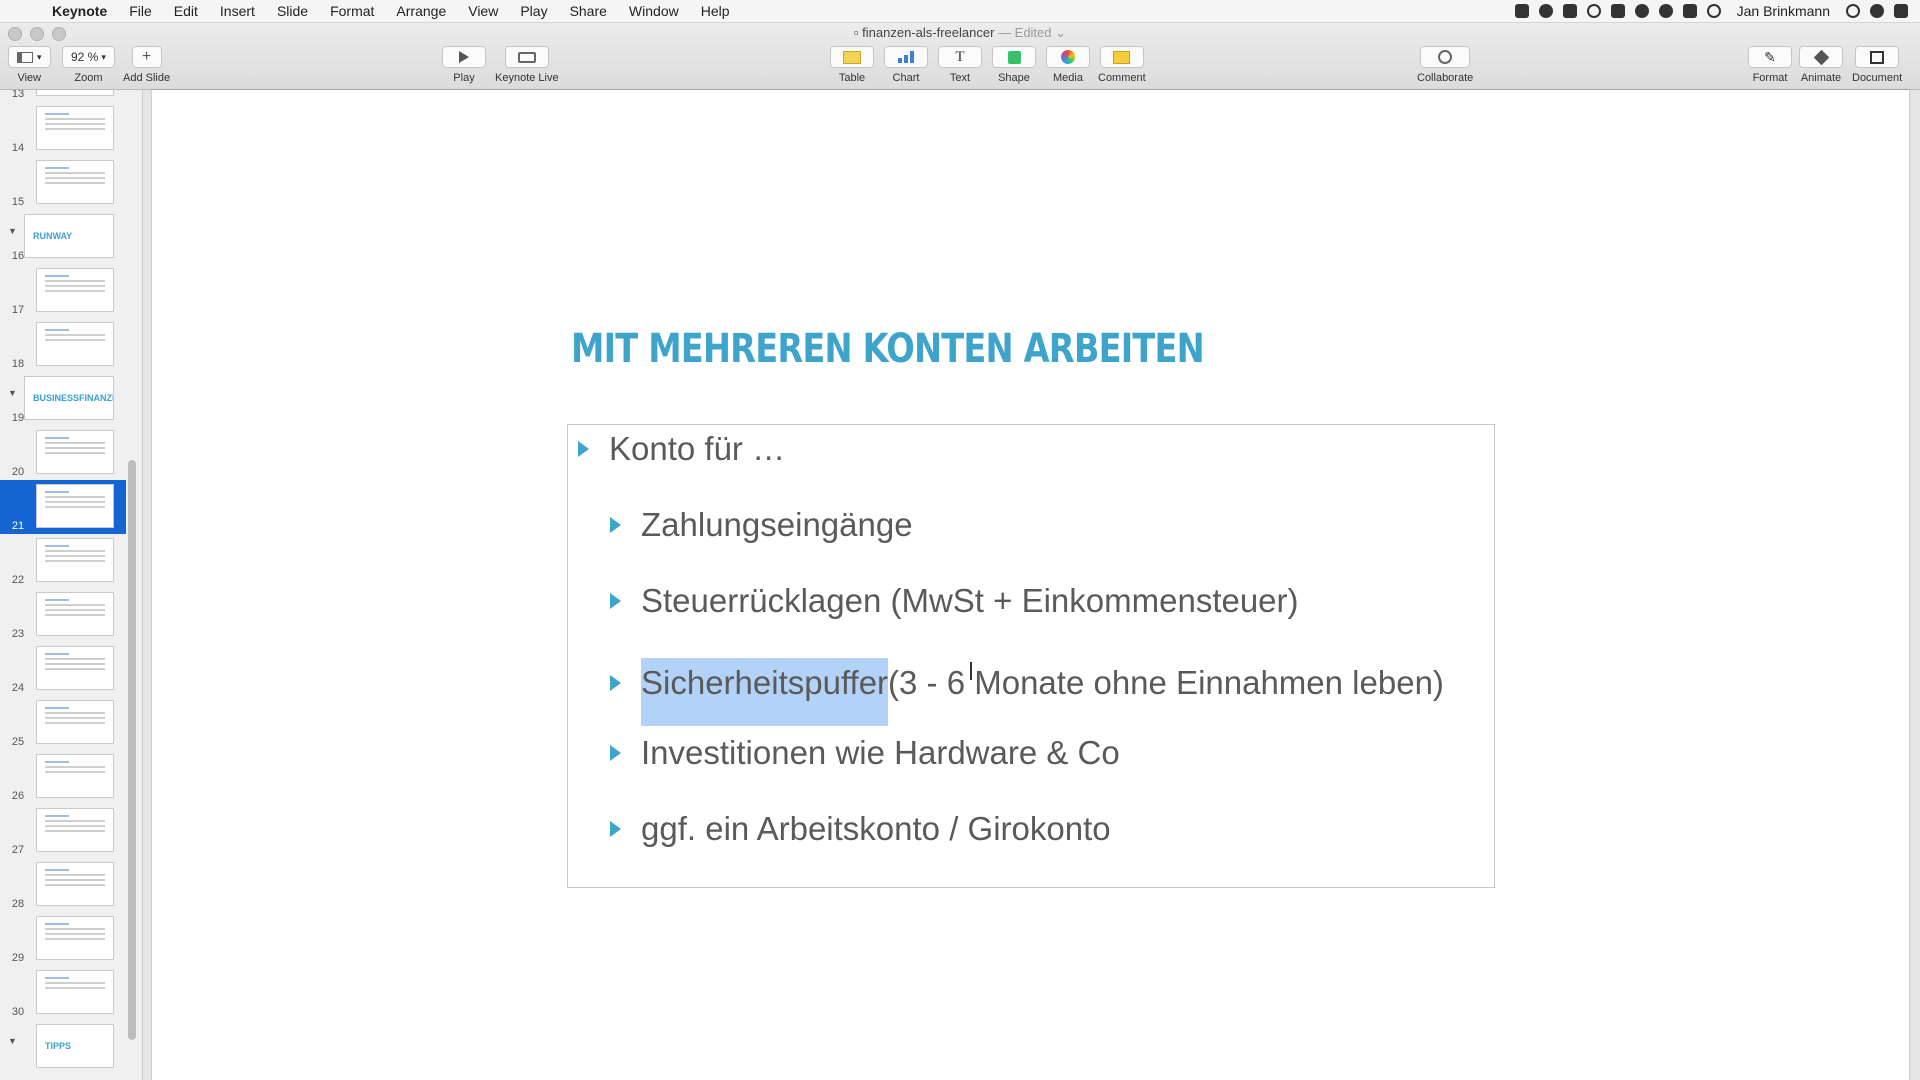 The height and width of the screenshot is (1080, 1920). What do you see at coordinates (292, 11) in the screenshot?
I see `menu-slide: Slide` at bounding box center [292, 11].